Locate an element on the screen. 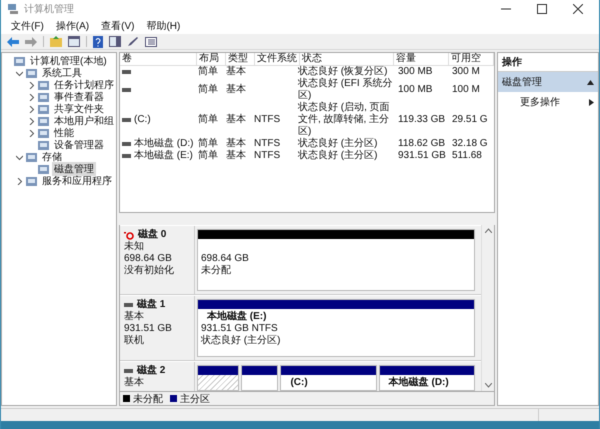 Image resolution: width=600 pixels, height=429 pixels. scroll-up-icon is located at coordinates (488, 230).